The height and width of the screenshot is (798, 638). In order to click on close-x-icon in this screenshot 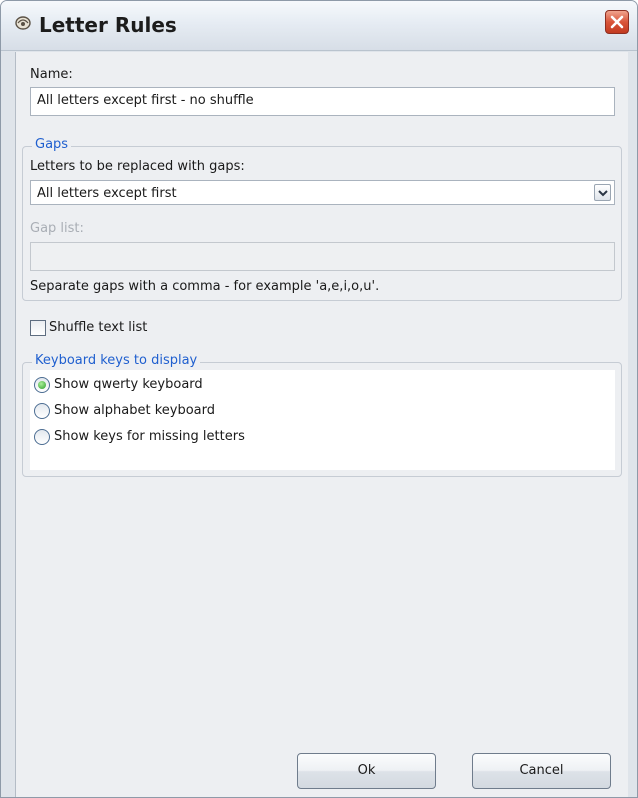, I will do `click(617, 22)`.